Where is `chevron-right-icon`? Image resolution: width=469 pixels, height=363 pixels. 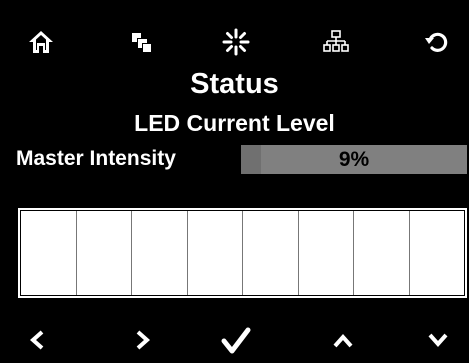
chevron-right-icon is located at coordinates (143, 340).